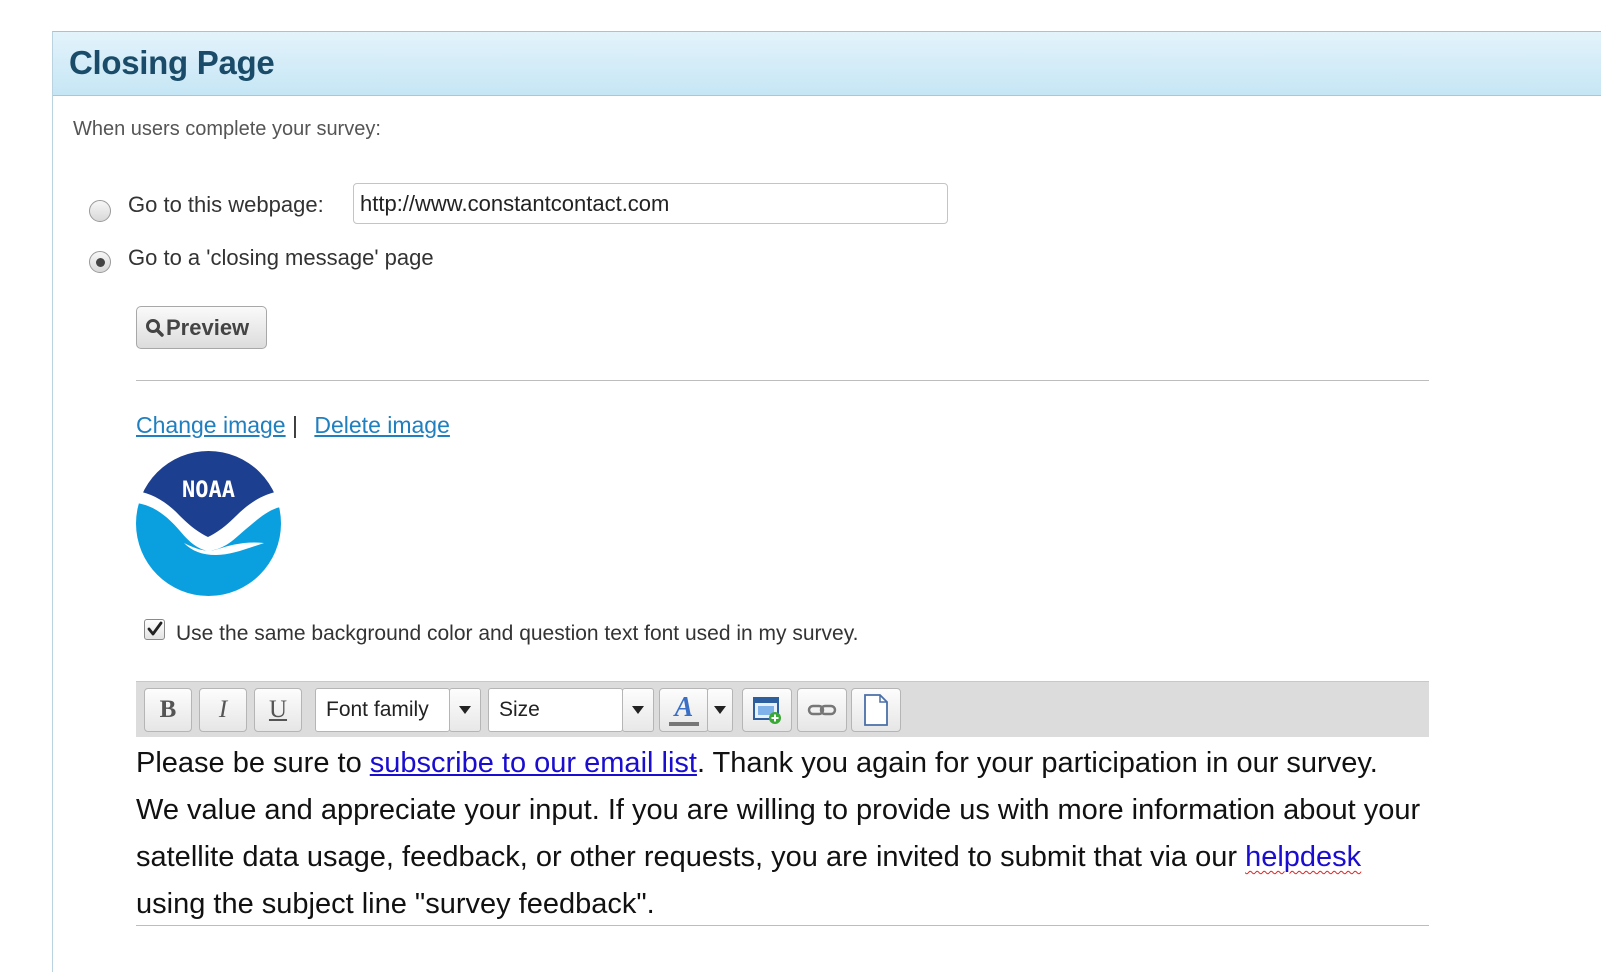  I want to click on italic-button: I, so click(223, 710).